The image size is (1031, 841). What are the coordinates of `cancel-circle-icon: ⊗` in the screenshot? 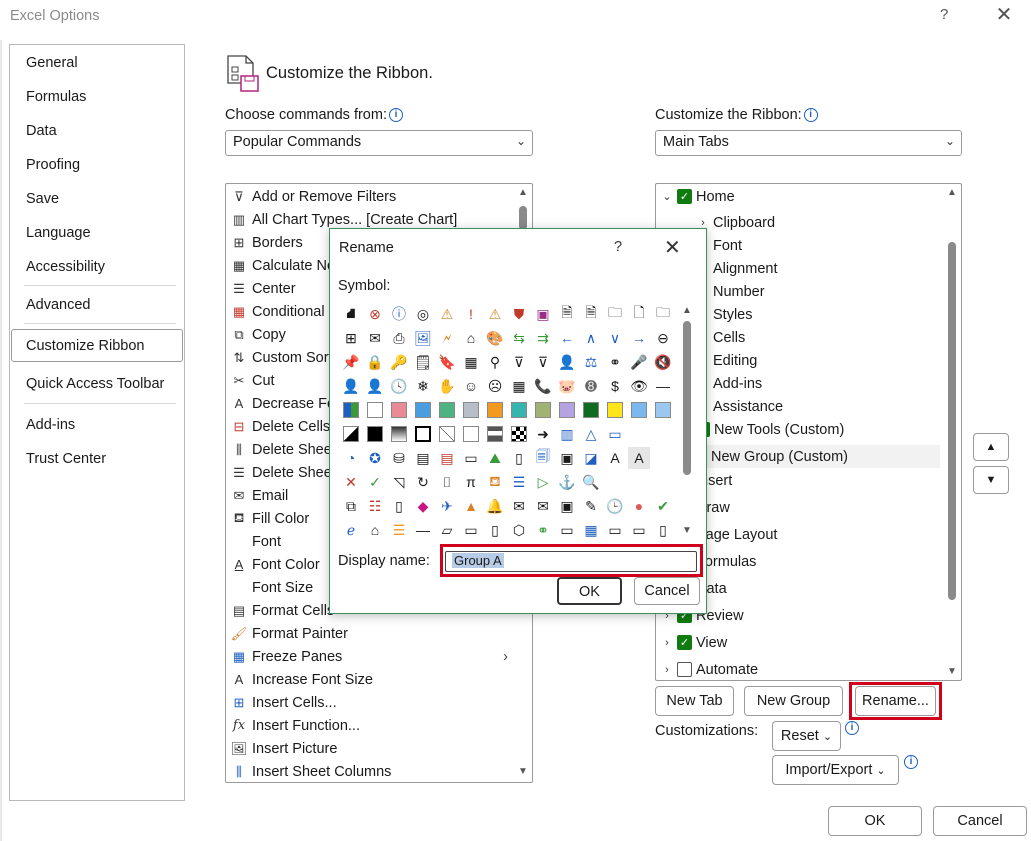 It's located at (375, 314).